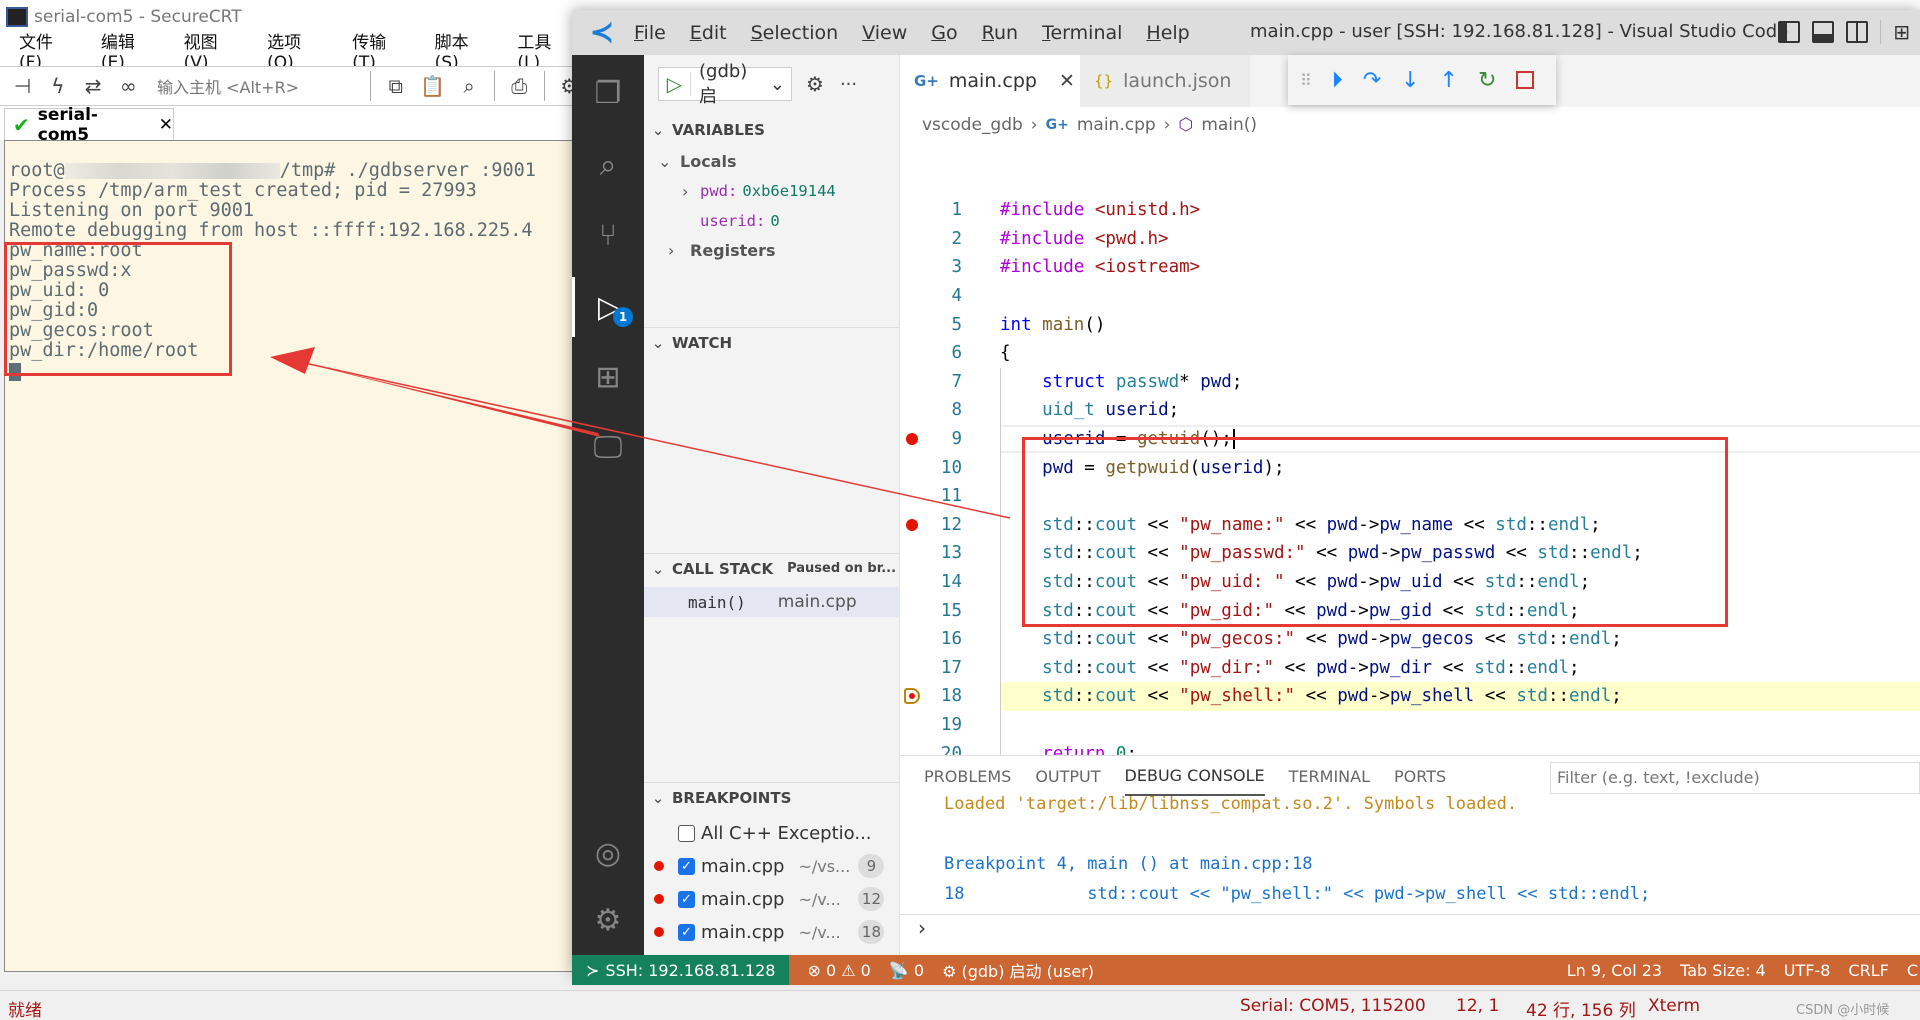 The height and width of the screenshot is (1020, 1920). I want to click on extensions-icon: ⊞, so click(608, 377).